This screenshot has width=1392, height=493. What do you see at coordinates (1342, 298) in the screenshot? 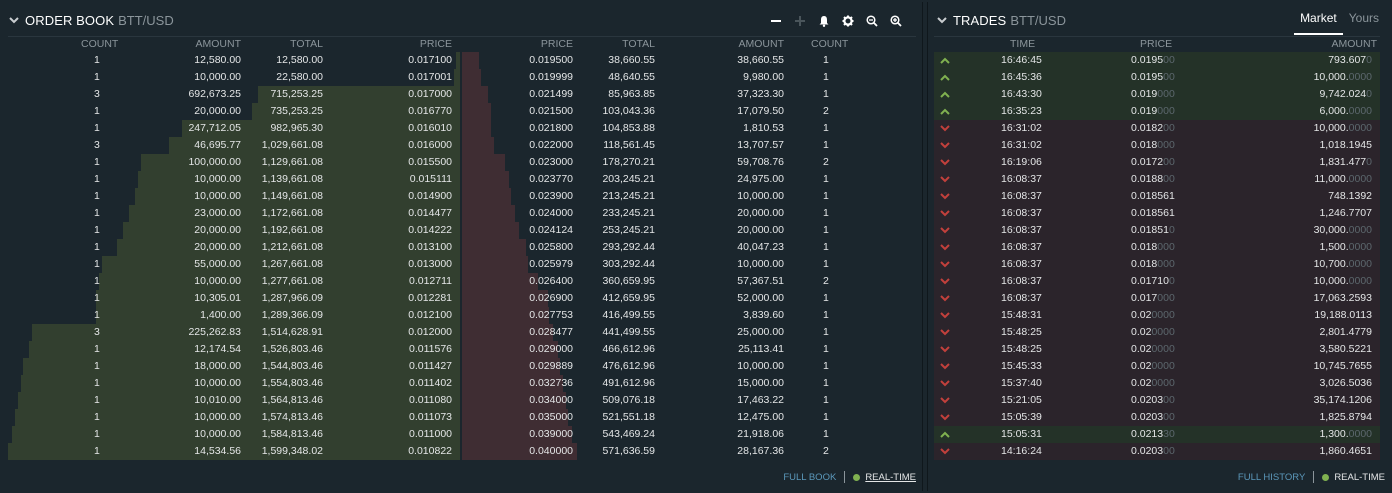
I see `trade-amount-significant: 17,063.2593` at bounding box center [1342, 298].